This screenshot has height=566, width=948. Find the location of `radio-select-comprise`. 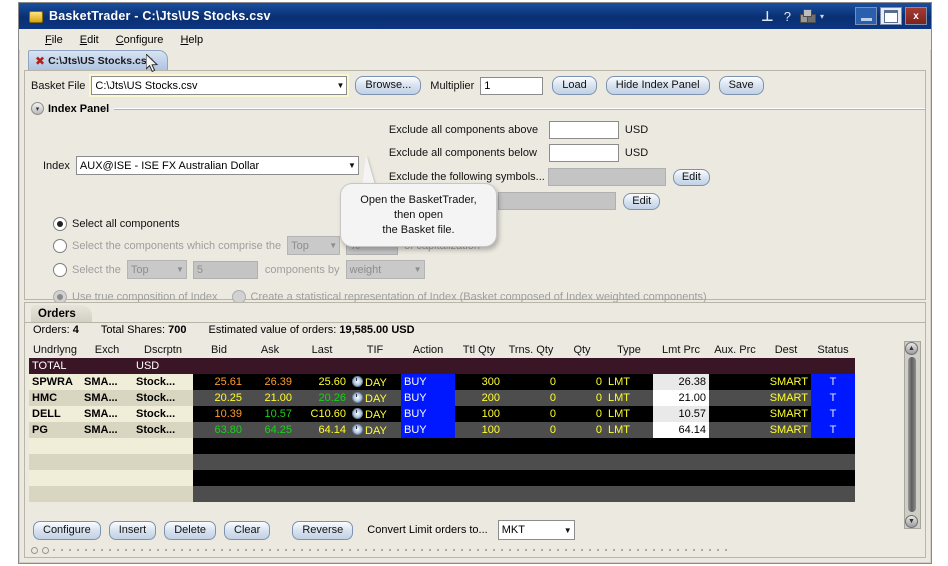

radio-select-comprise is located at coordinates (60, 245).